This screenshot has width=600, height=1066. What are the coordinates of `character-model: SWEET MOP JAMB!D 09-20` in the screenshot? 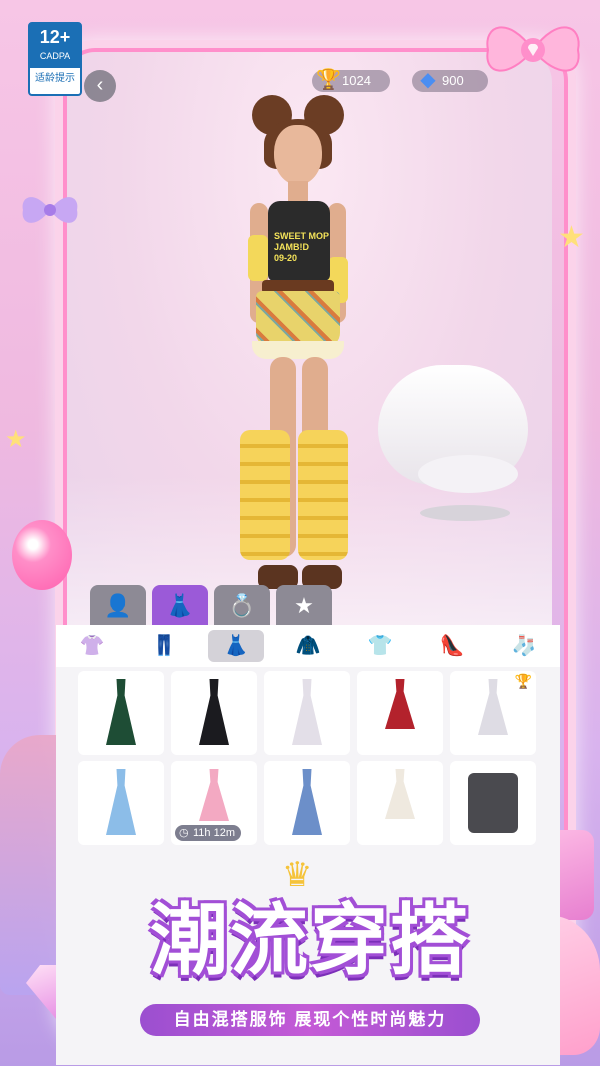 It's located at (297, 345).